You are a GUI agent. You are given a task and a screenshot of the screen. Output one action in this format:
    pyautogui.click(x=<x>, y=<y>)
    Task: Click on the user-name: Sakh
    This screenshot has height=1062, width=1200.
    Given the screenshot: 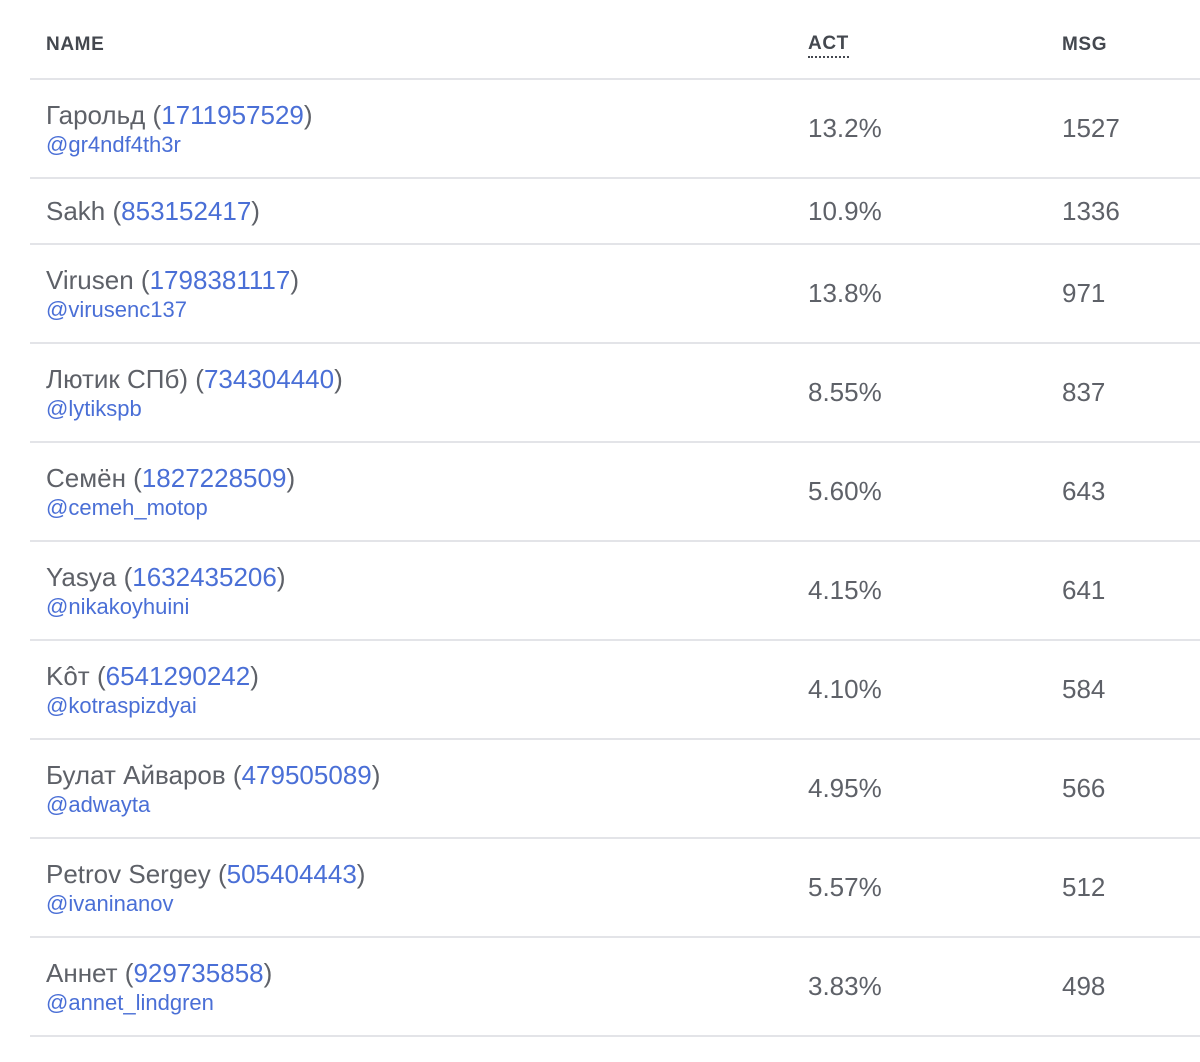 What is the action you would take?
    pyautogui.click(x=76, y=211)
    